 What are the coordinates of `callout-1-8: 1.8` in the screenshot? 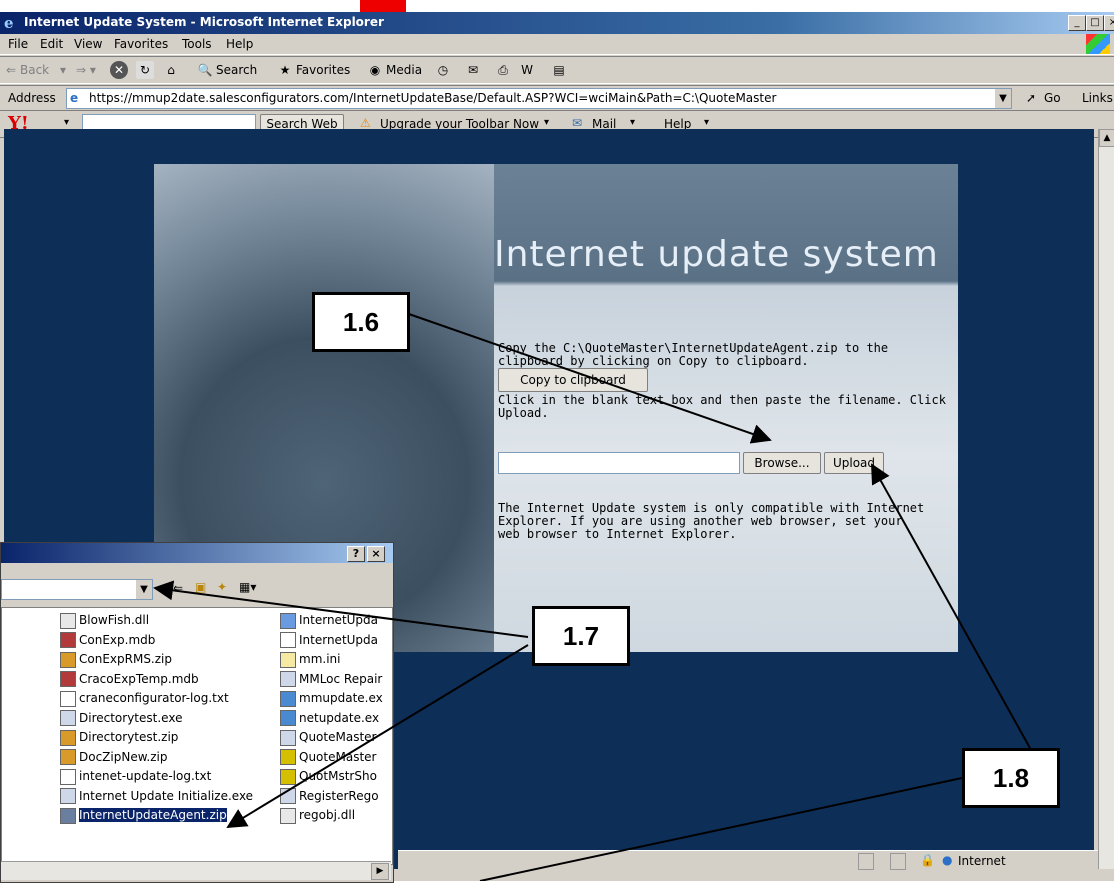 It's located at (1011, 778).